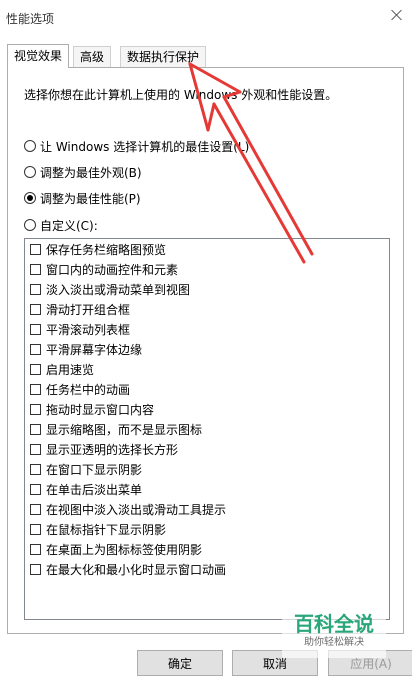 The width and height of the screenshot is (412, 686). I want to click on effect-label: 保存任务栏缩略图预览, so click(106, 249).